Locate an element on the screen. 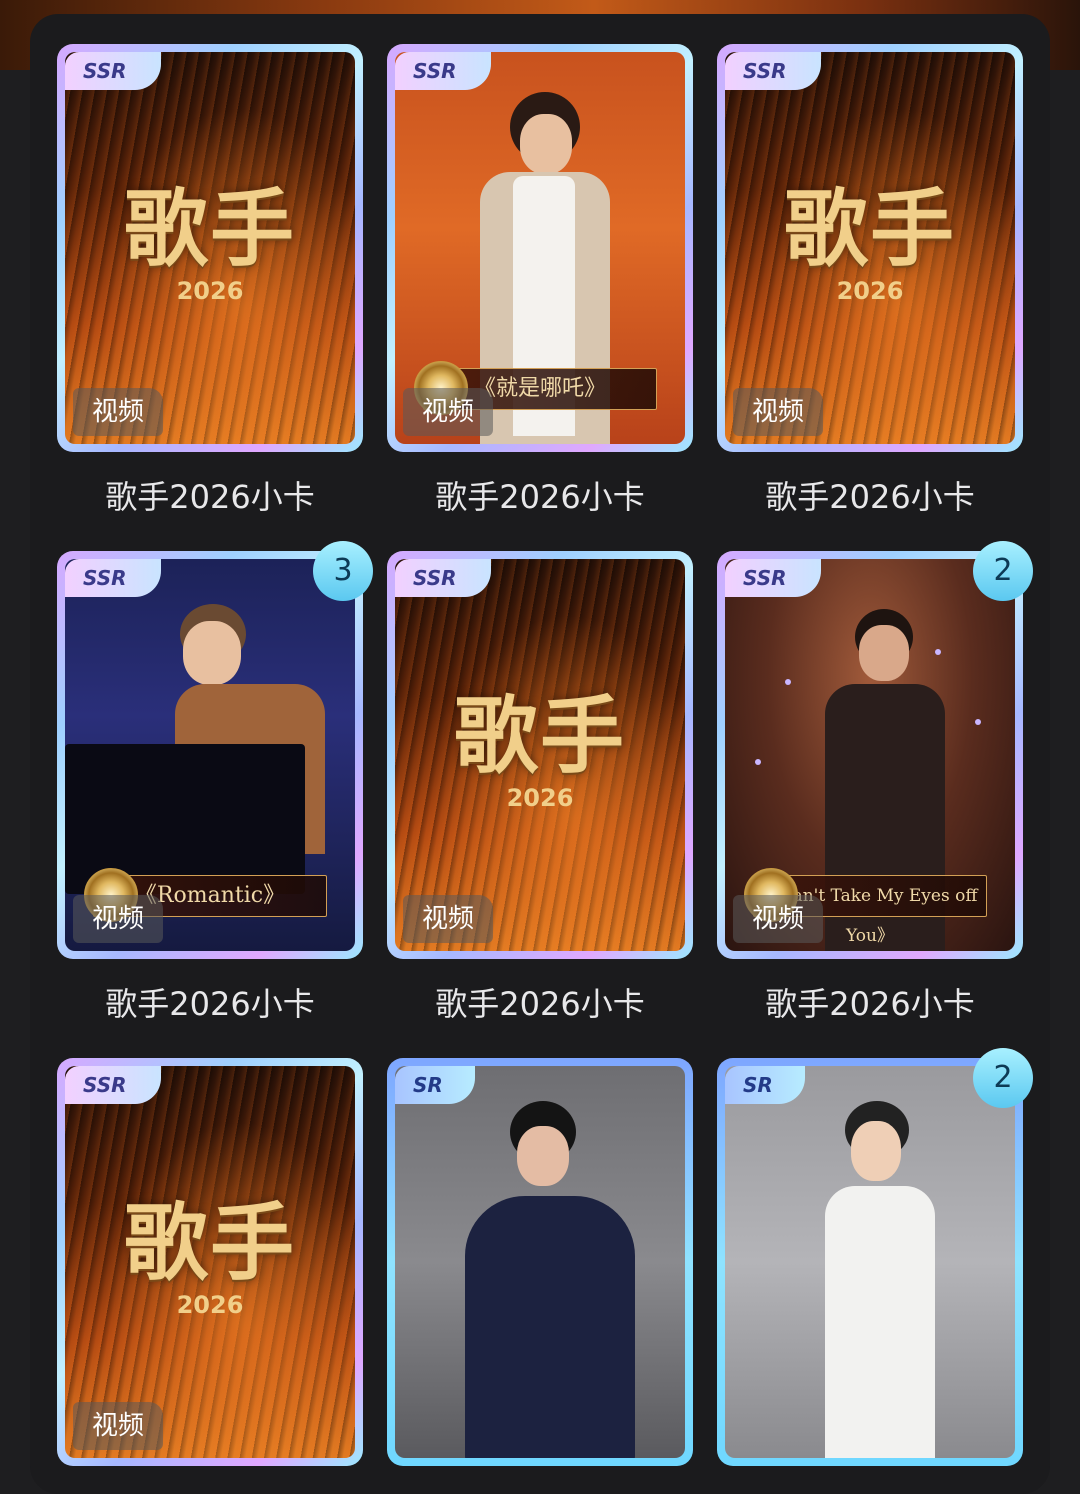  card-artwork: SSR 《Romantic》 视频 is located at coordinates (210, 755).